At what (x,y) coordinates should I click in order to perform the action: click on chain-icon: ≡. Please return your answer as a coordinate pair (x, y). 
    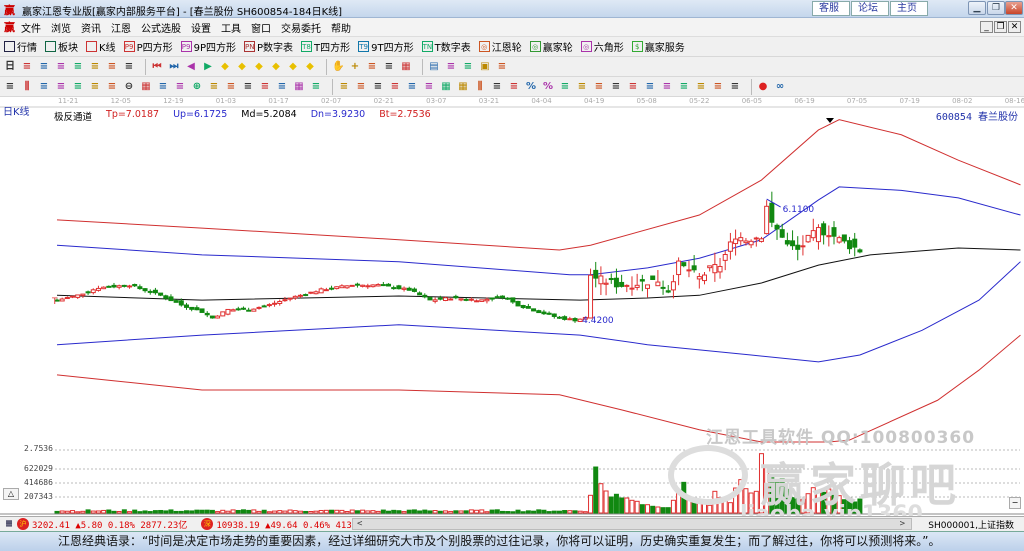
    Looking at the image, I should click on (27, 67).